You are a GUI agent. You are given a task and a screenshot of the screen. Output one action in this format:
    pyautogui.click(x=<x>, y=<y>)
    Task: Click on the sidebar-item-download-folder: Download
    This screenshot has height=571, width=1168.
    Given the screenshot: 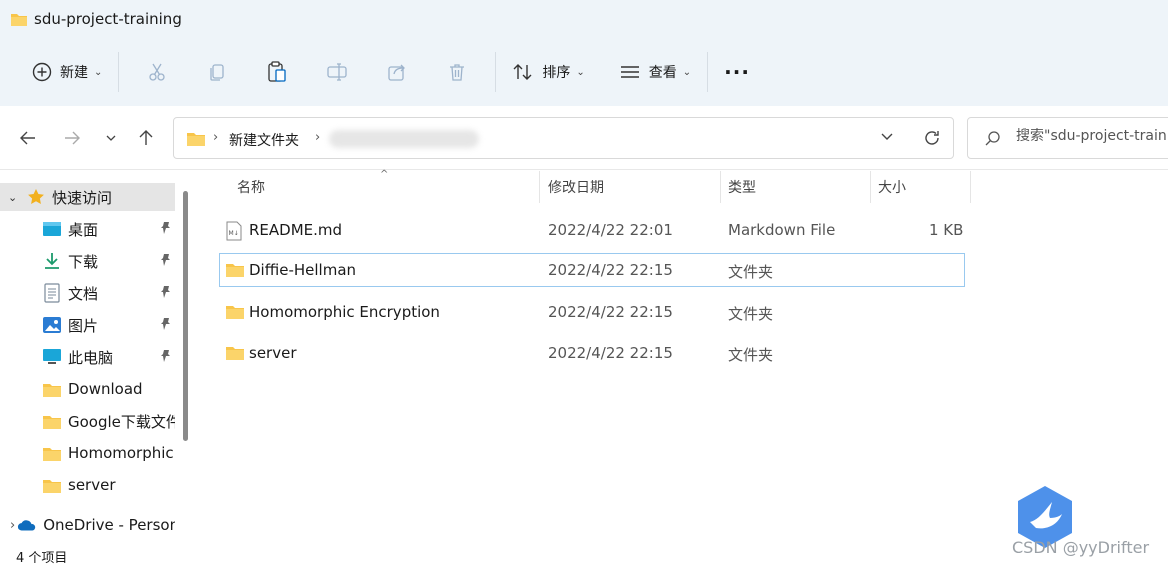 What is the action you would take?
    pyautogui.click(x=87, y=389)
    